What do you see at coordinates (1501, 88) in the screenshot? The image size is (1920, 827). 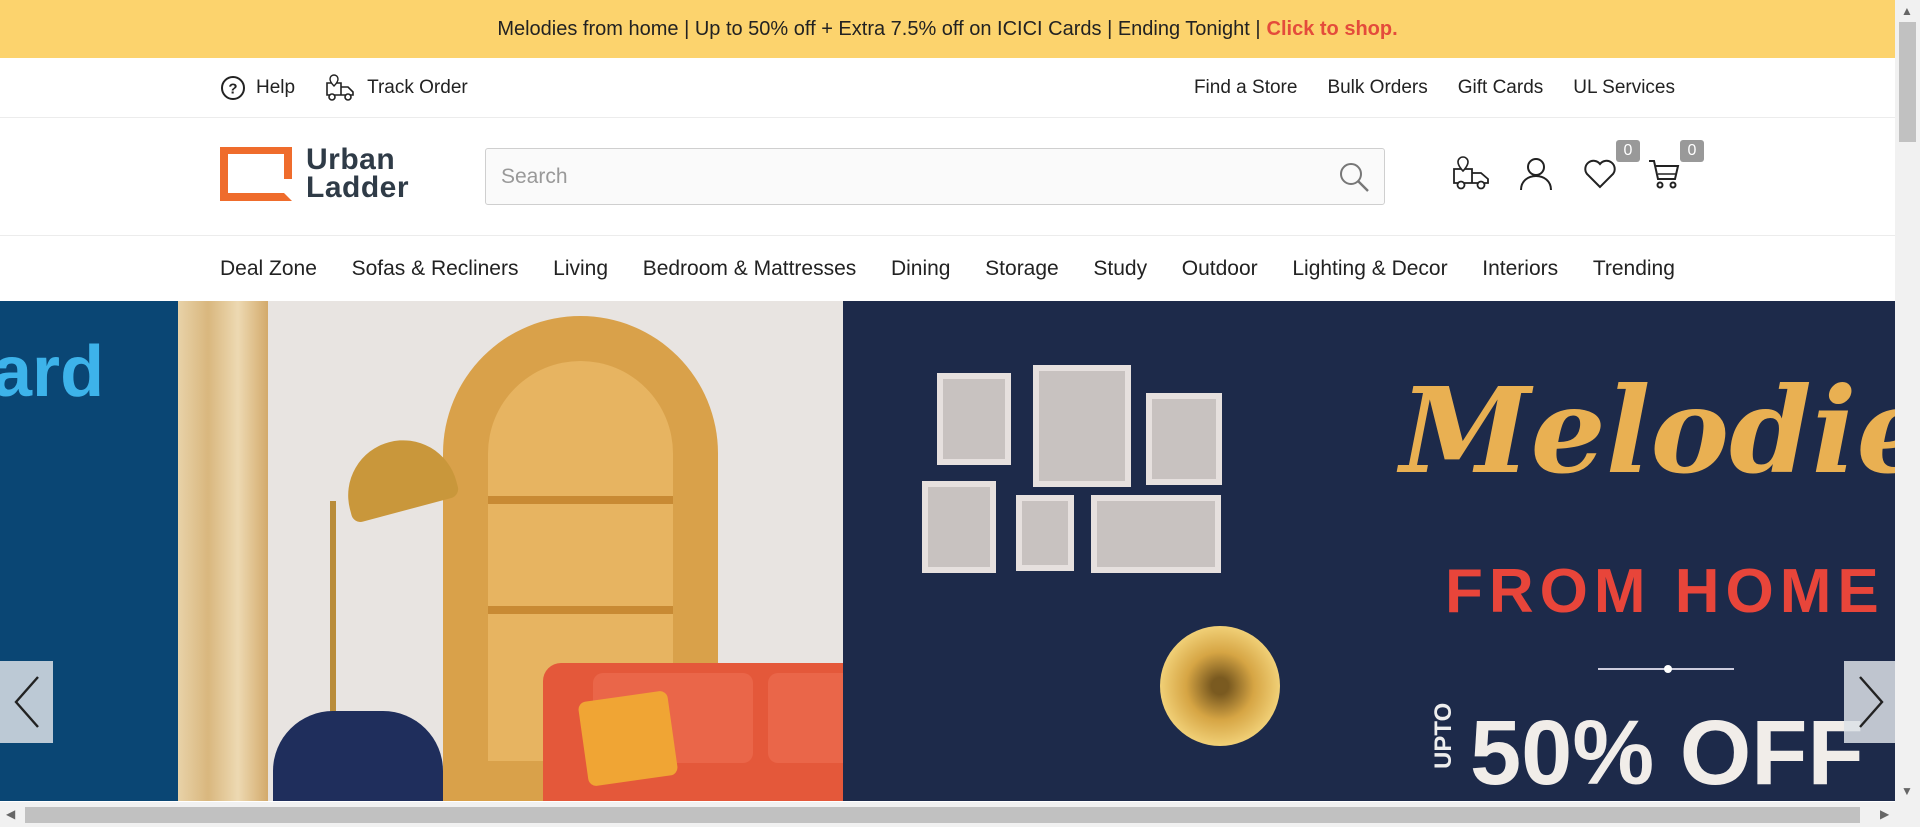 I see `gift-cards-link: Gift Cards` at bounding box center [1501, 88].